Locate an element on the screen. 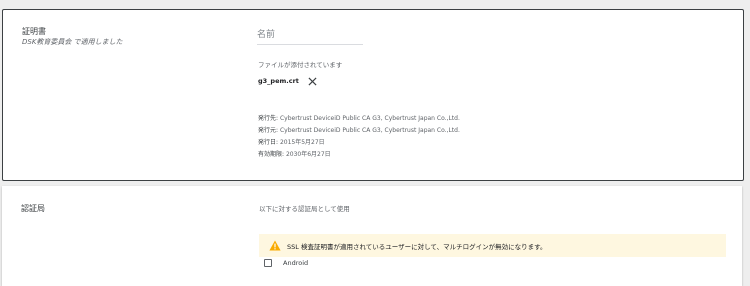 The height and width of the screenshot is (286, 750). certificate-title: 証明書 is located at coordinates (34, 31).